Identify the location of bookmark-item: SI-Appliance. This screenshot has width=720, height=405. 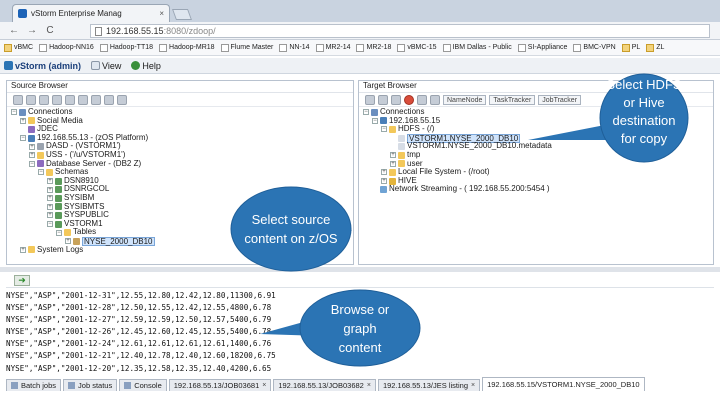
(542, 47).